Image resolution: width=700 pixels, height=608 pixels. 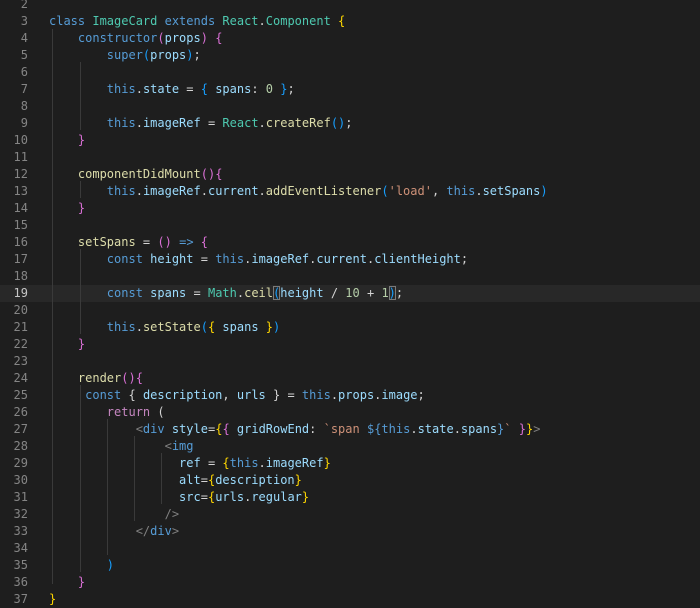 What do you see at coordinates (350, 157) in the screenshot?
I see `code-line: 11` at bounding box center [350, 157].